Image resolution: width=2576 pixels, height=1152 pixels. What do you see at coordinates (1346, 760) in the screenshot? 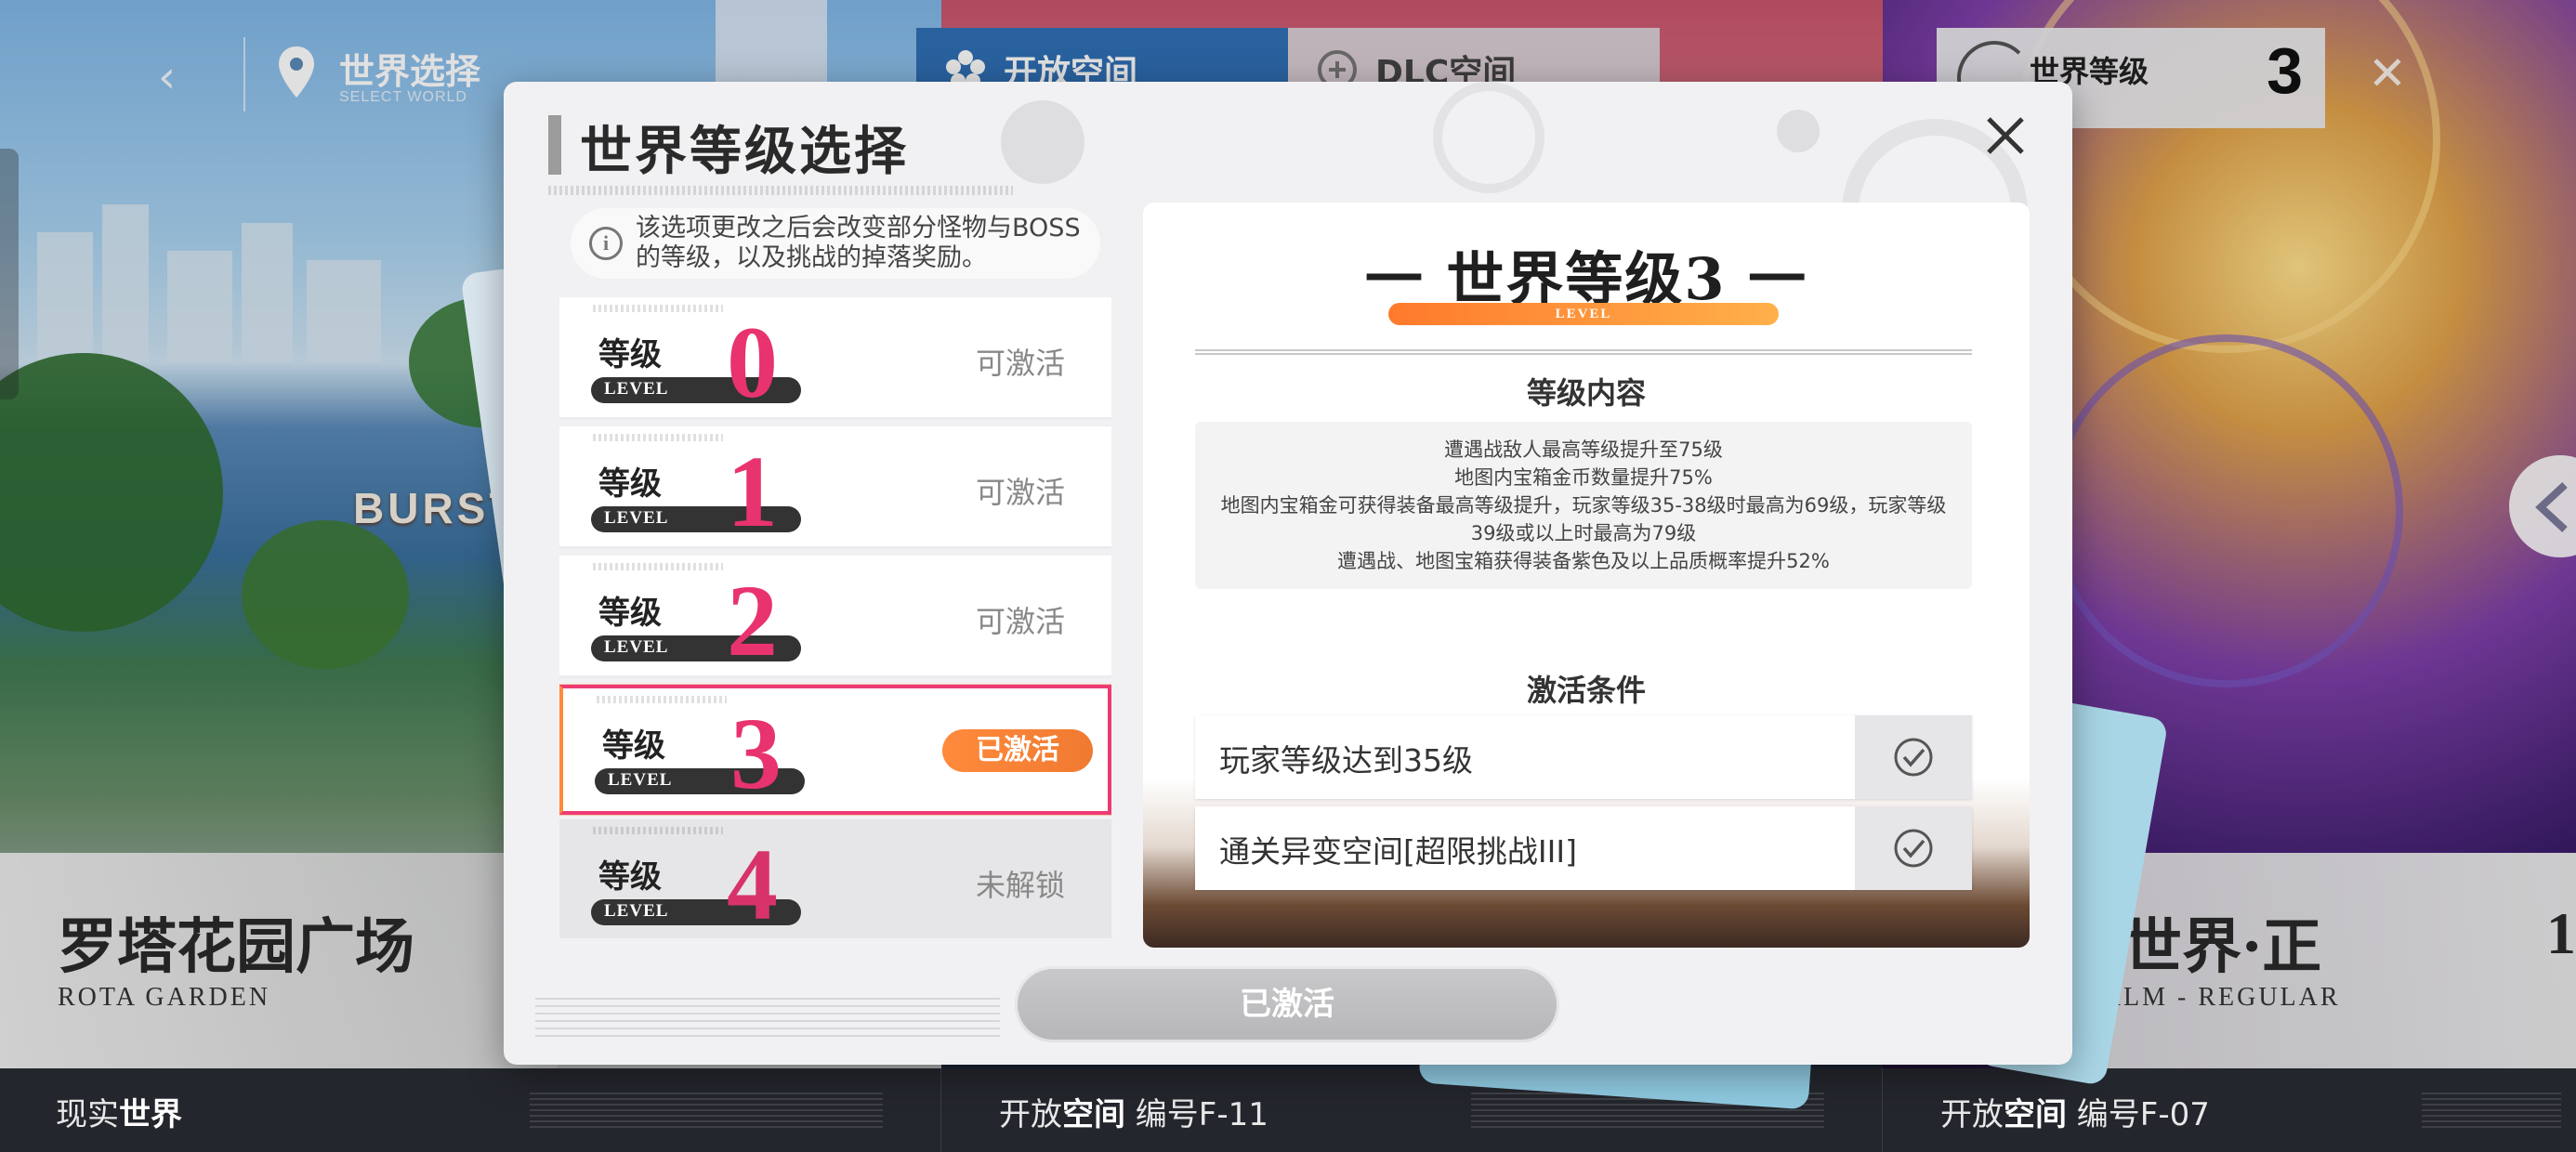
I see `condition-text: 玩家等级达到35级` at bounding box center [1346, 760].